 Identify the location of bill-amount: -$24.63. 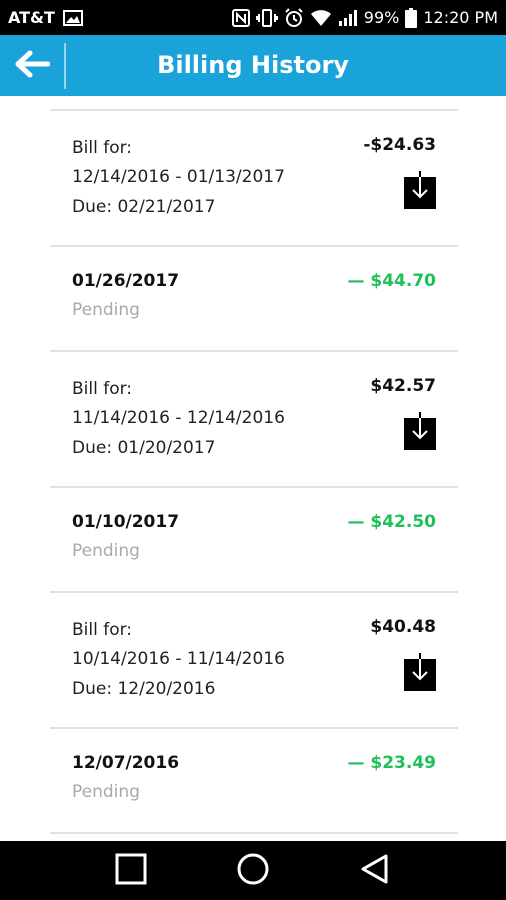
(399, 145).